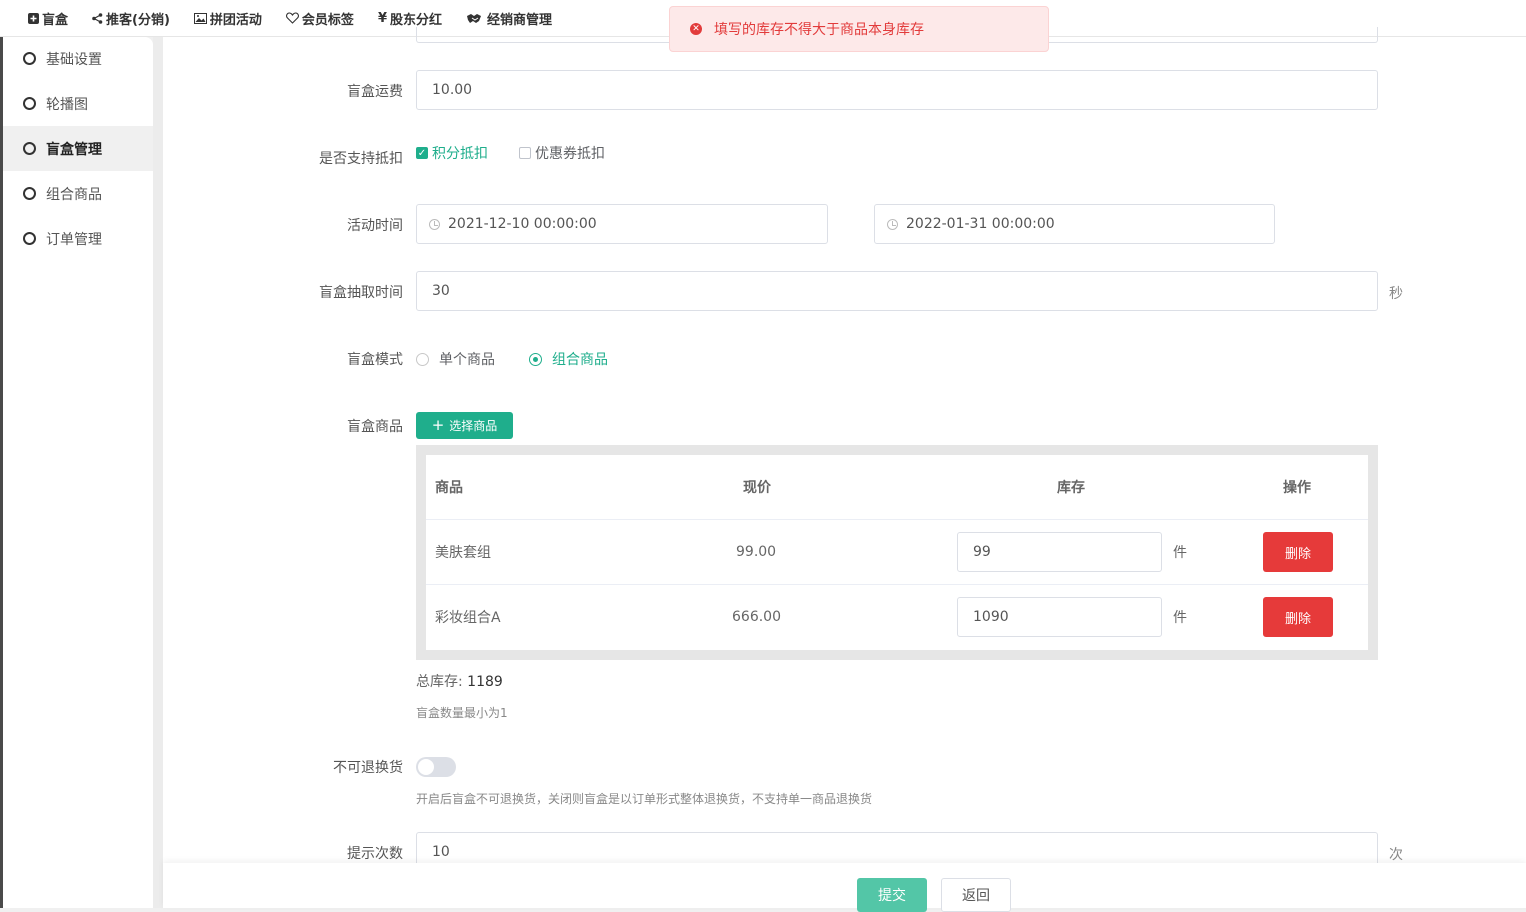  Describe the element at coordinates (158, 472) in the screenshot. I see `sidebar-scroll-gutter` at that location.